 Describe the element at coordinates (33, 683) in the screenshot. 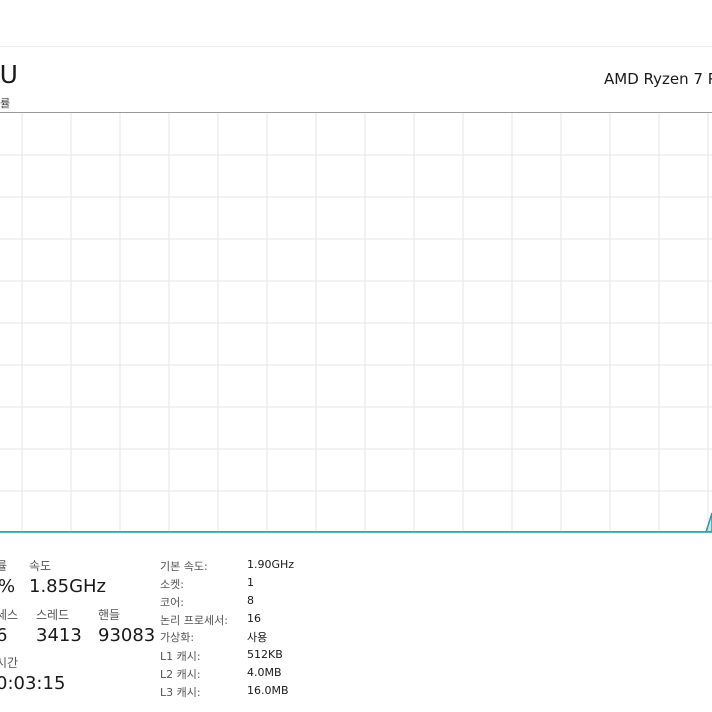

I see `uptime-value: 0:03:15` at that location.